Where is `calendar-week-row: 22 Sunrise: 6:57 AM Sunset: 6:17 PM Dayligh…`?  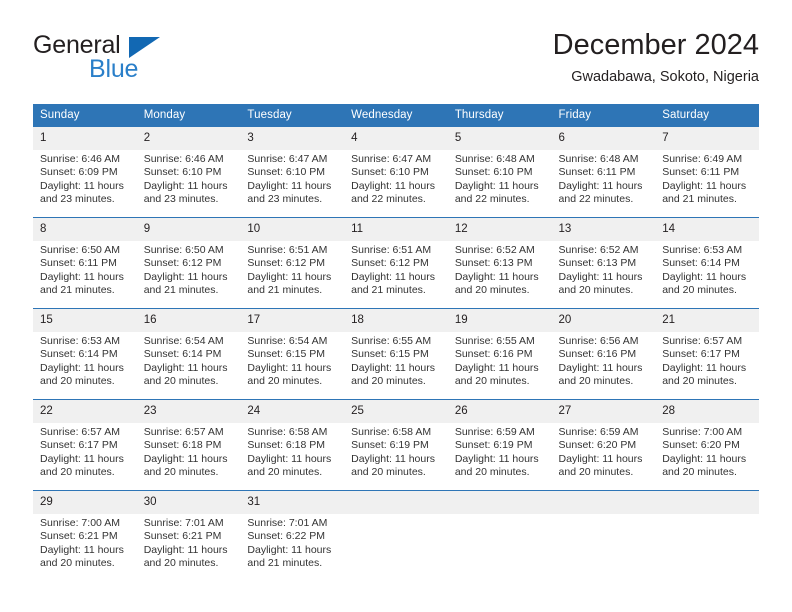
calendar-week-row: 22 Sunrise: 6:57 AM Sunset: 6:17 PM Dayligh… is located at coordinates (396, 445).